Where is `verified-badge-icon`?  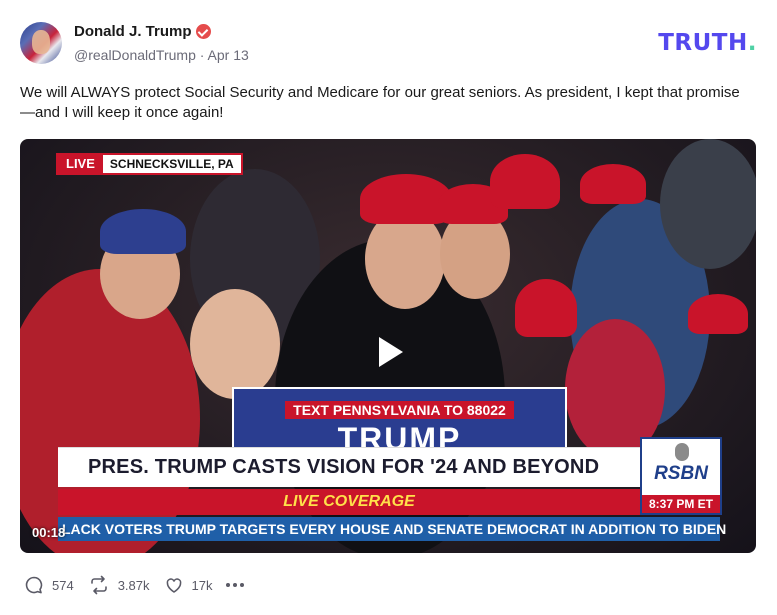 verified-badge-icon is located at coordinates (203, 31).